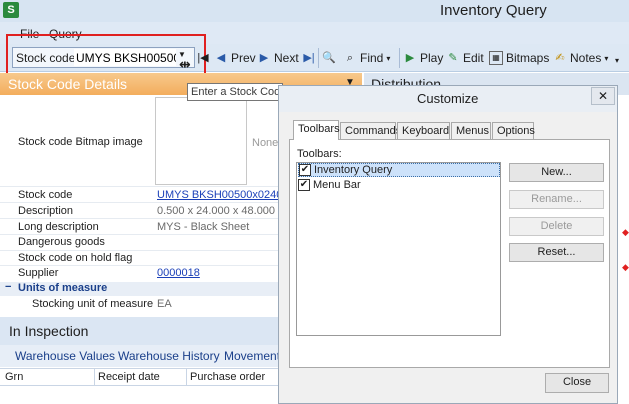 The width and height of the screenshot is (629, 404). Describe the element at coordinates (68, 84) in the screenshot. I see `stock-panel-title: Stock Code Details` at that location.